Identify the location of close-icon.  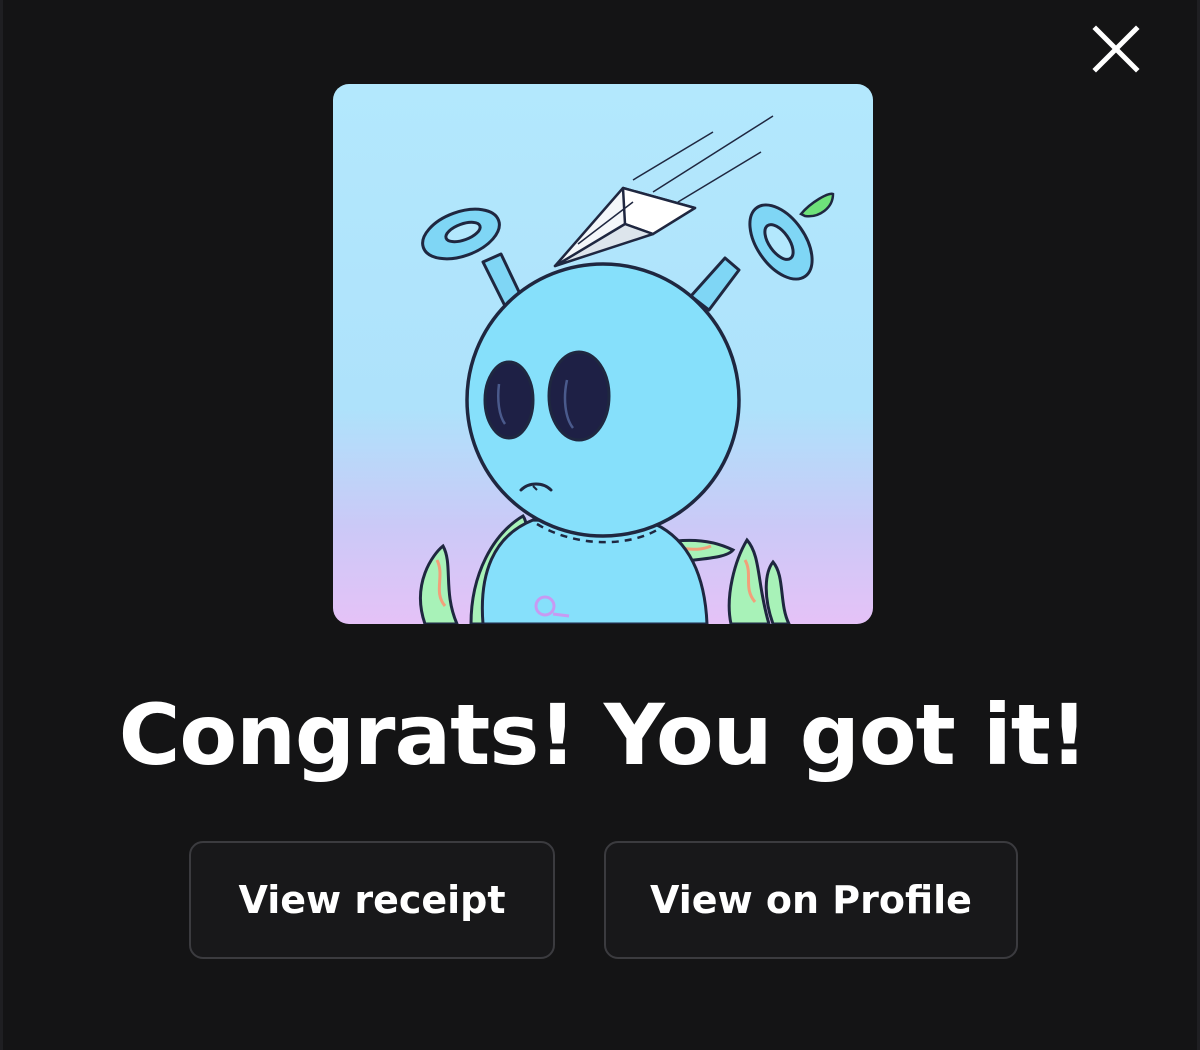
(1116, 49).